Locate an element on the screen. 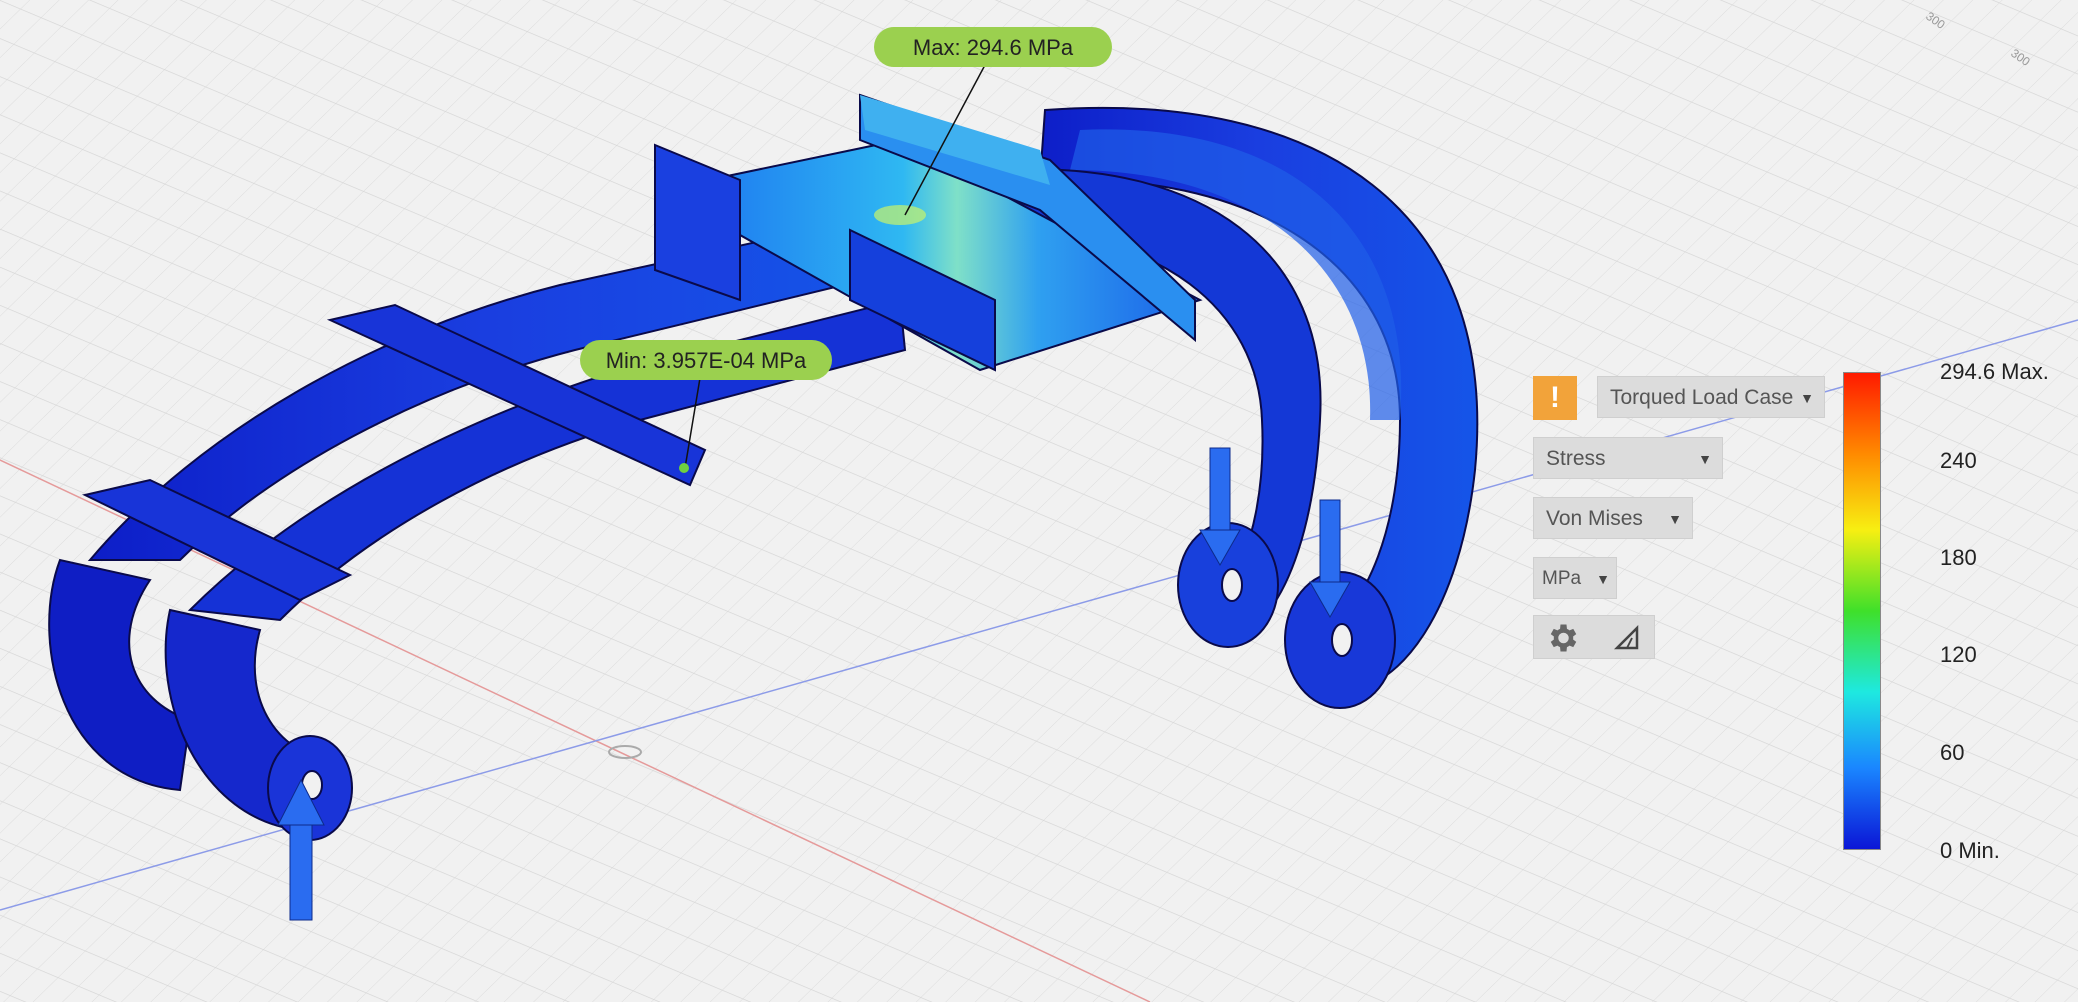 This screenshot has width=2078, height=1002. legend-tick: 120 is located at coordinates (1958, 654).